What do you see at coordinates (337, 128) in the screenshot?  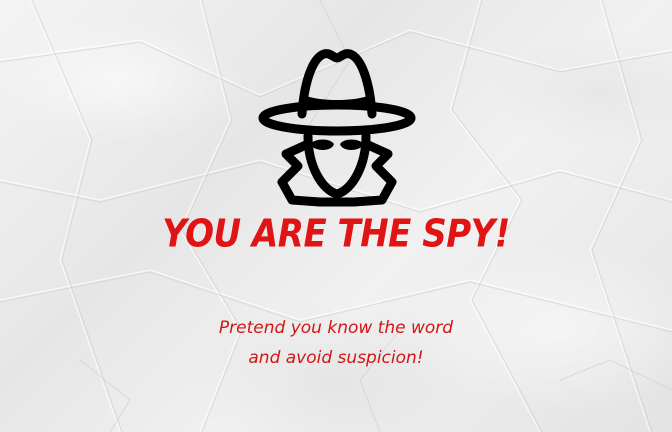 I see `spy-icon` at bounding box center [337, 128].